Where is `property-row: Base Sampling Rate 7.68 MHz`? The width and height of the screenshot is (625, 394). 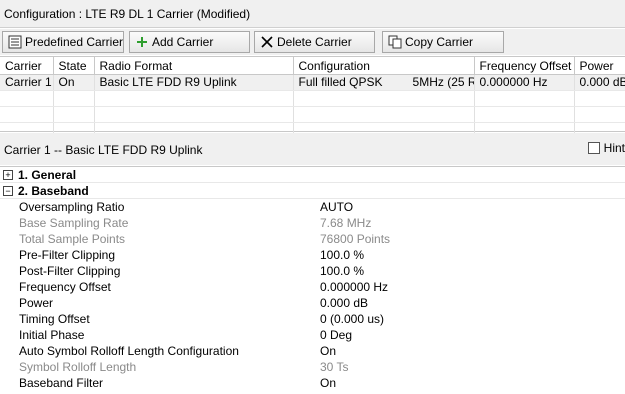
property-row: Base Sampling Rate 7.68 MHz is located at coordinates (312, 223).